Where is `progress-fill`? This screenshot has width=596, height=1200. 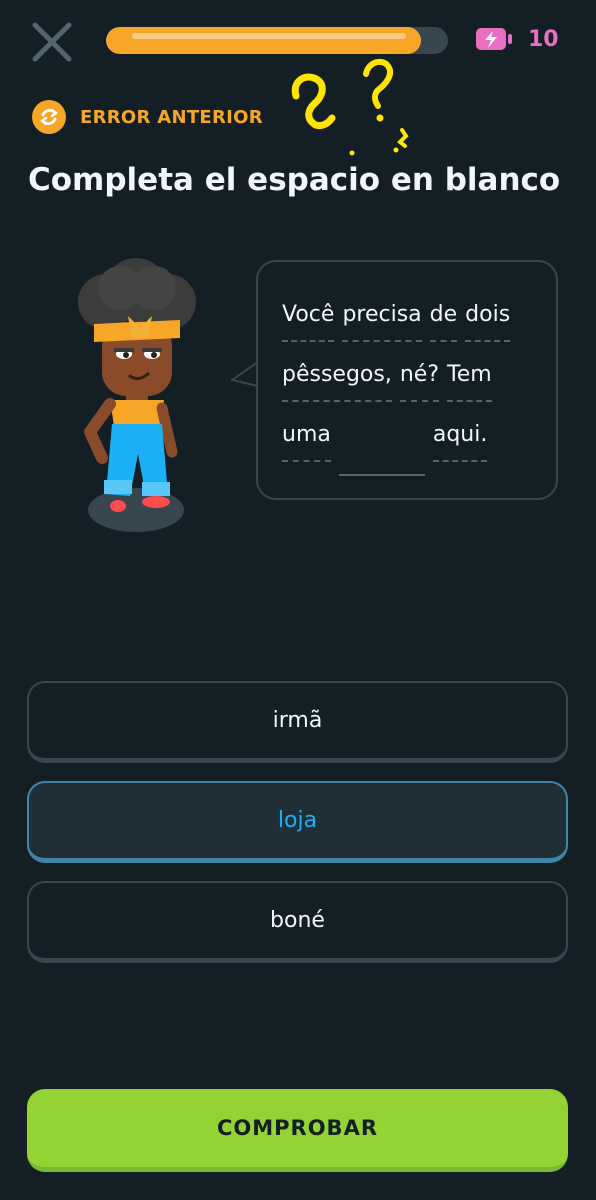
progress-fill is located at coordinates (263, 40).